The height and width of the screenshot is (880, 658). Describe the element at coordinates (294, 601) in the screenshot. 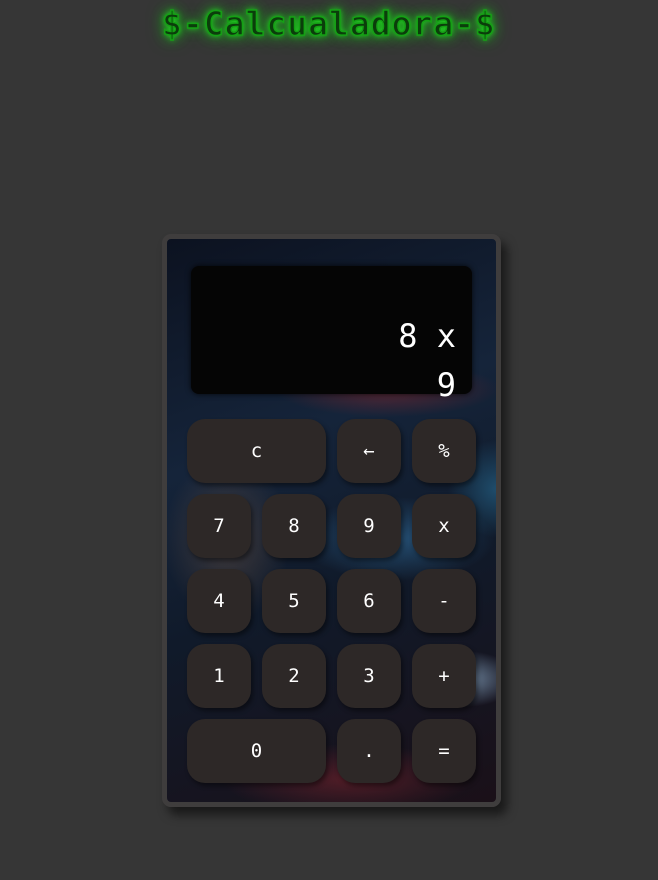

I see `digit-5-button: 5` at that location.